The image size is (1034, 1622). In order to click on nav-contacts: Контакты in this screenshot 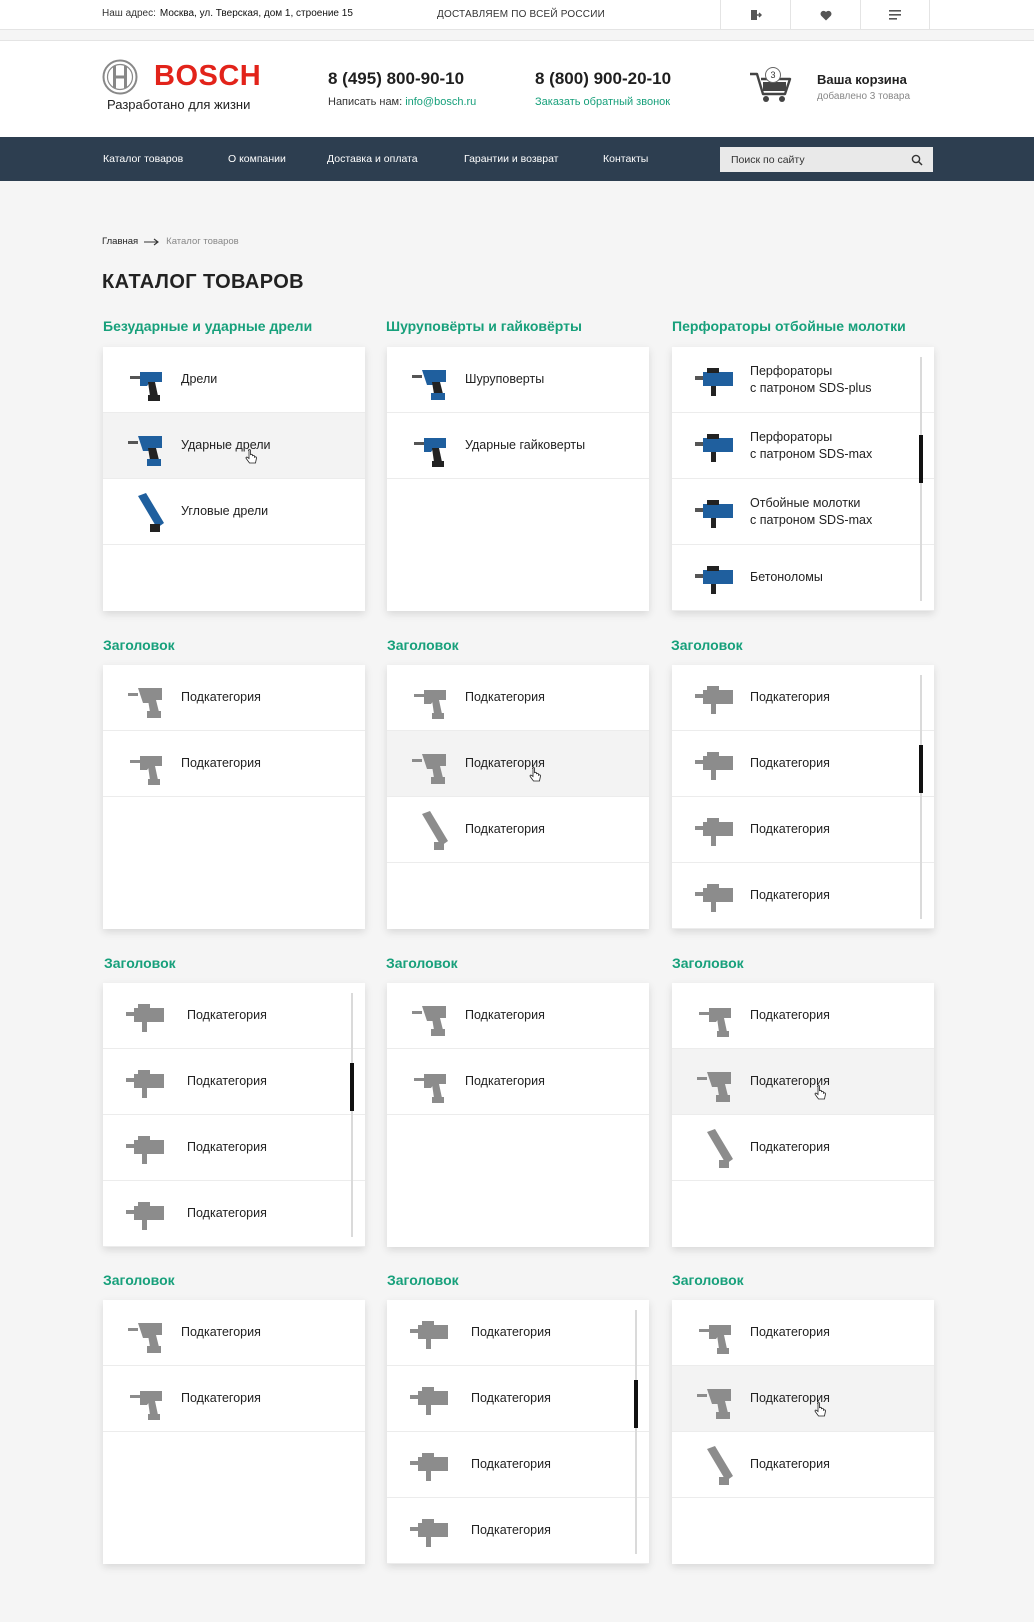, I will do `click(625, 159)`.